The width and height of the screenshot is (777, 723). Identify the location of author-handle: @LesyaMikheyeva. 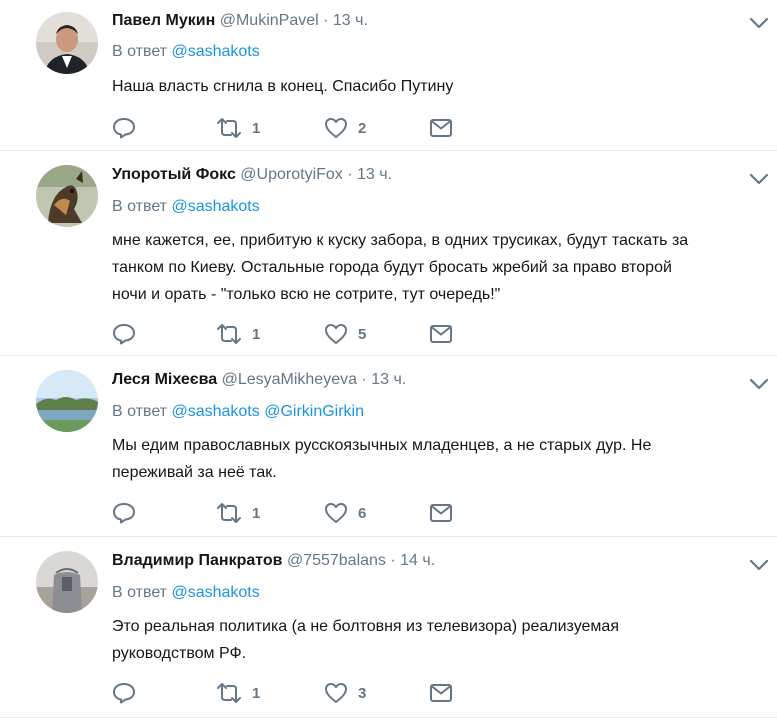
(289, 379).